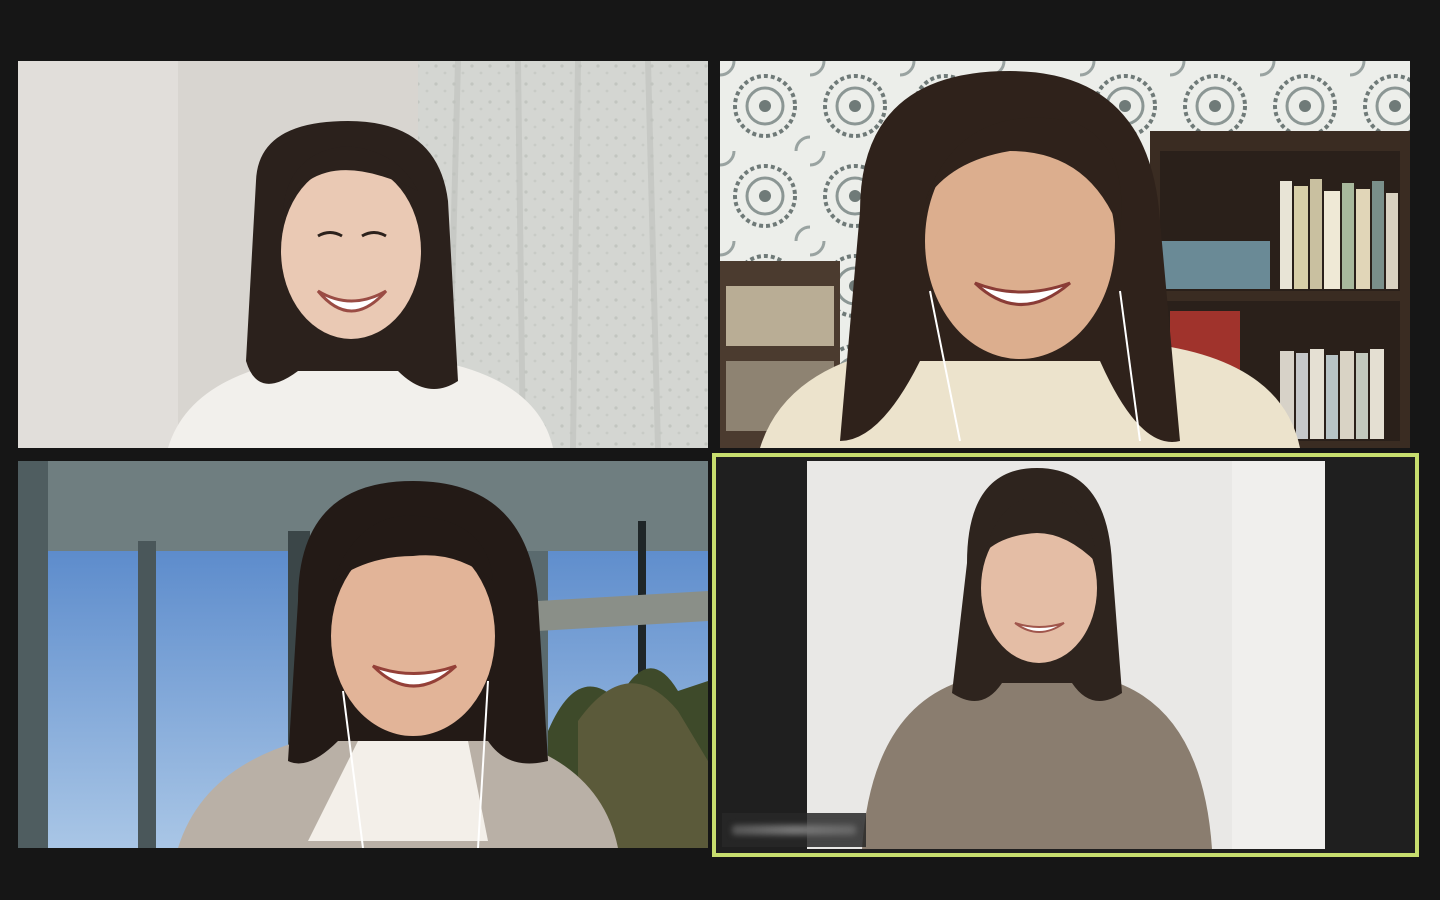 The width and height of the screenshot is (1440, 900). I want to click on participant-name-label, so click(794, 830).